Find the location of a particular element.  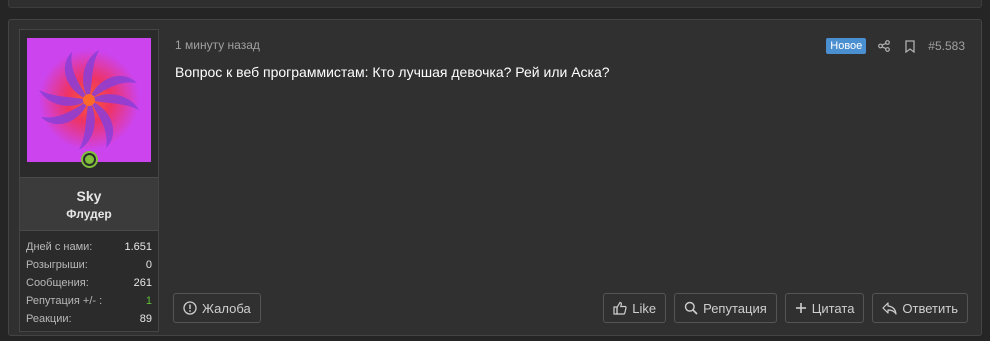

post-actions-left: Жалоба is located at coordinates (217, 308).